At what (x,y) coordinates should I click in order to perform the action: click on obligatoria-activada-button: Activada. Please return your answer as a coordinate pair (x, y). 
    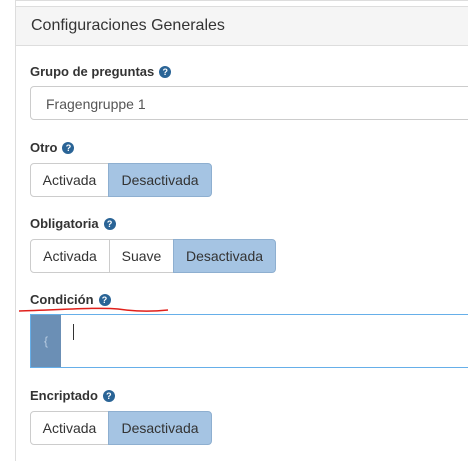
    Looking at the image, I should click on (70, 256).